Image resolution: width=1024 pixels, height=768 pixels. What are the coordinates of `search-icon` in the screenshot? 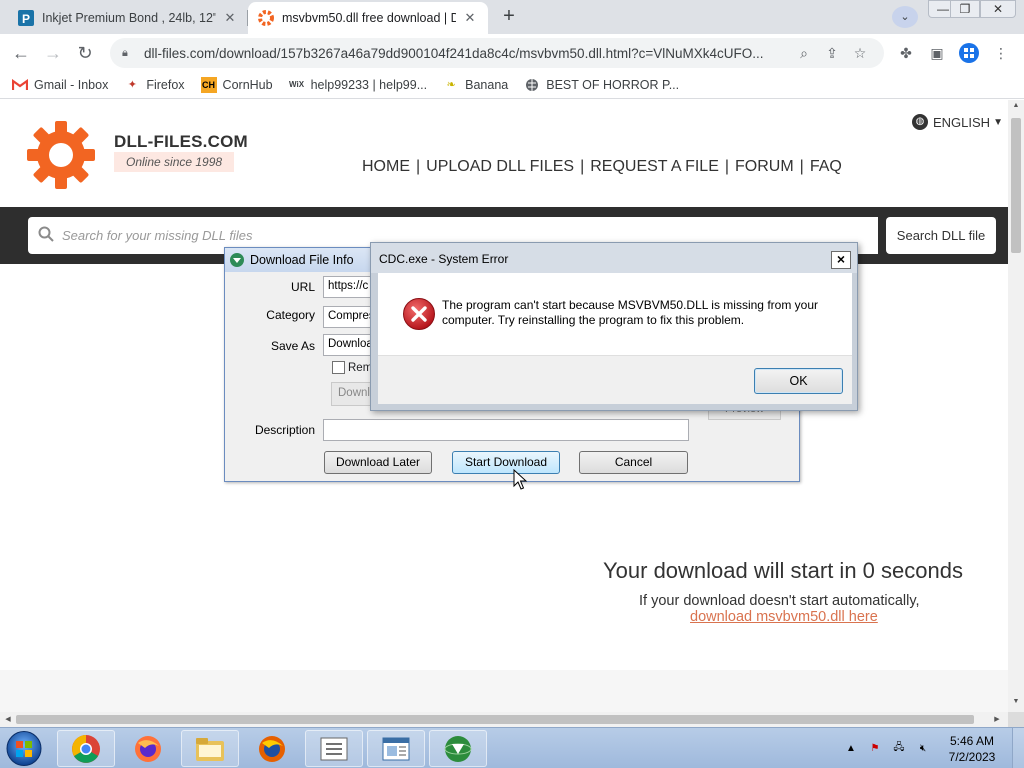 It's located at (47, 236).